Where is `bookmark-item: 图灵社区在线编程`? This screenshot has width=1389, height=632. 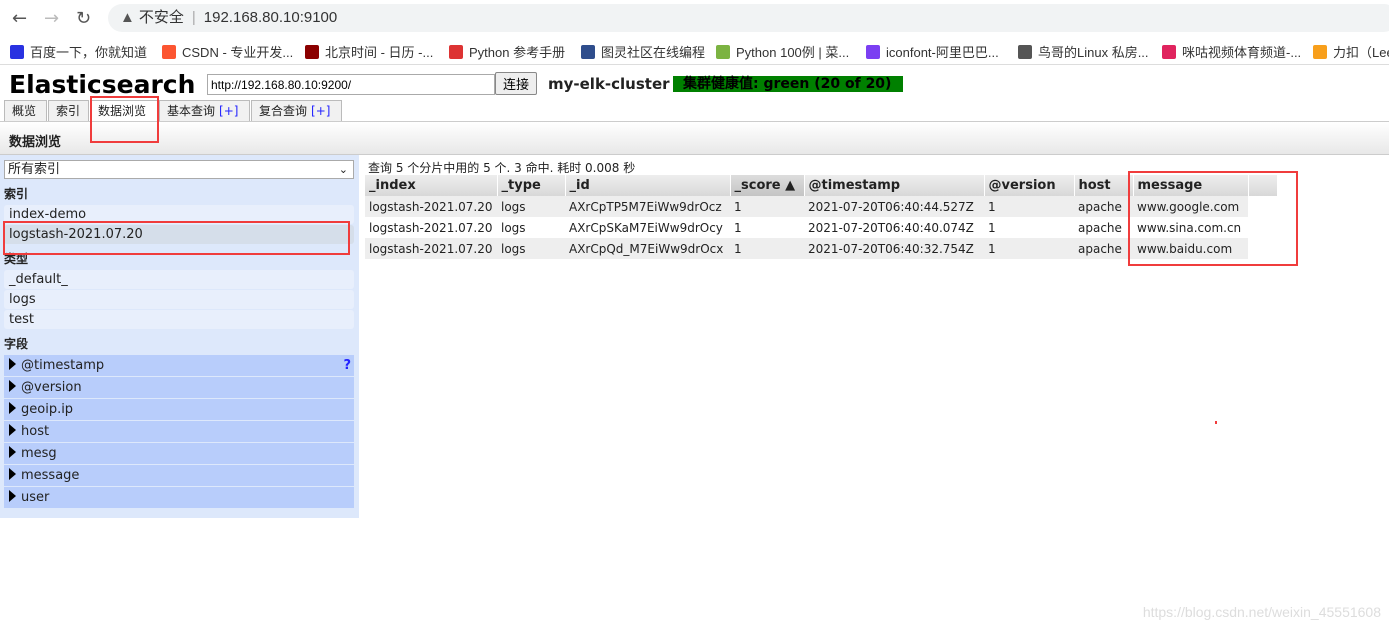
bookmark-item: 图灵社区在线编程 is located at coordinates (643, 51).